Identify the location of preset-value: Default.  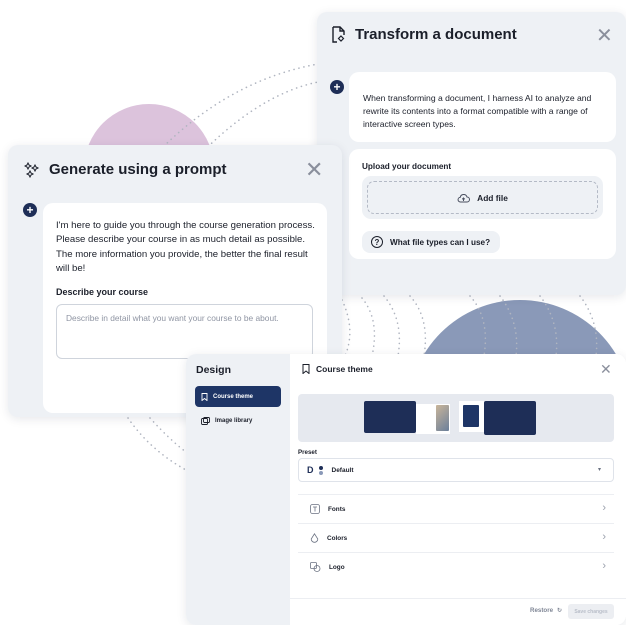
(342, 470).